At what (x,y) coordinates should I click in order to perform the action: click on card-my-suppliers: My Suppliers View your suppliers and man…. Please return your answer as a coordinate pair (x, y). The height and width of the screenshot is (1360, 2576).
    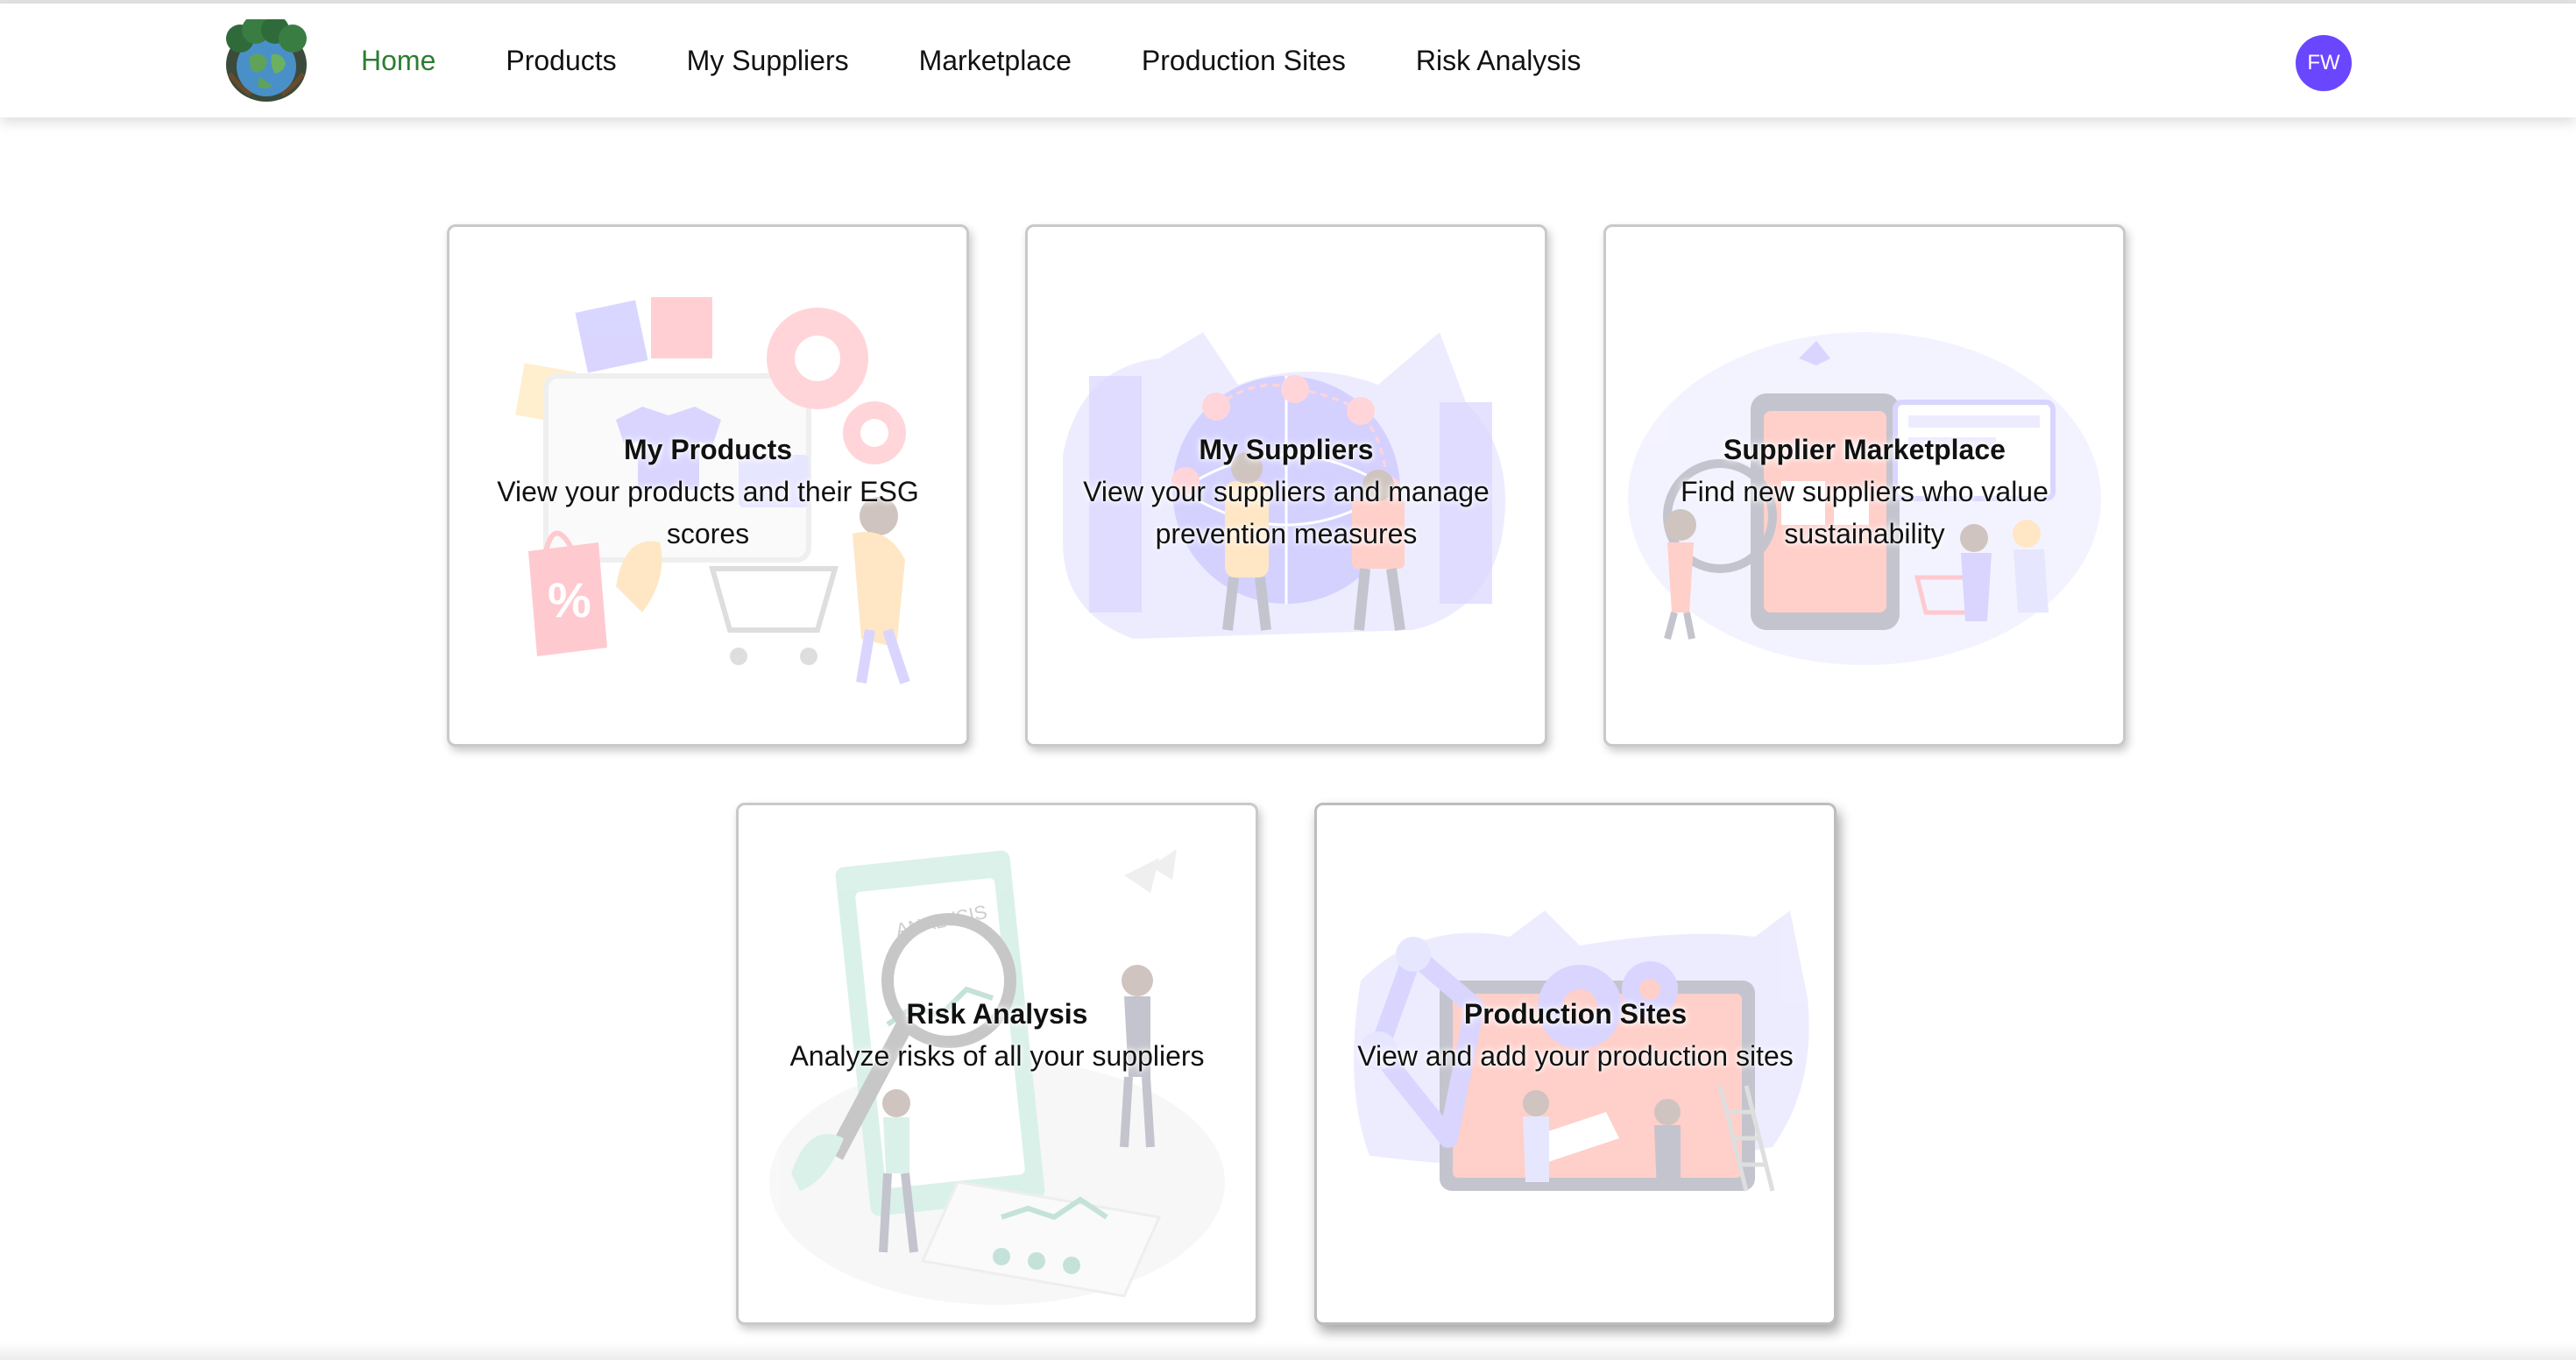
    Looking at the image, I should click on (1286, 485).